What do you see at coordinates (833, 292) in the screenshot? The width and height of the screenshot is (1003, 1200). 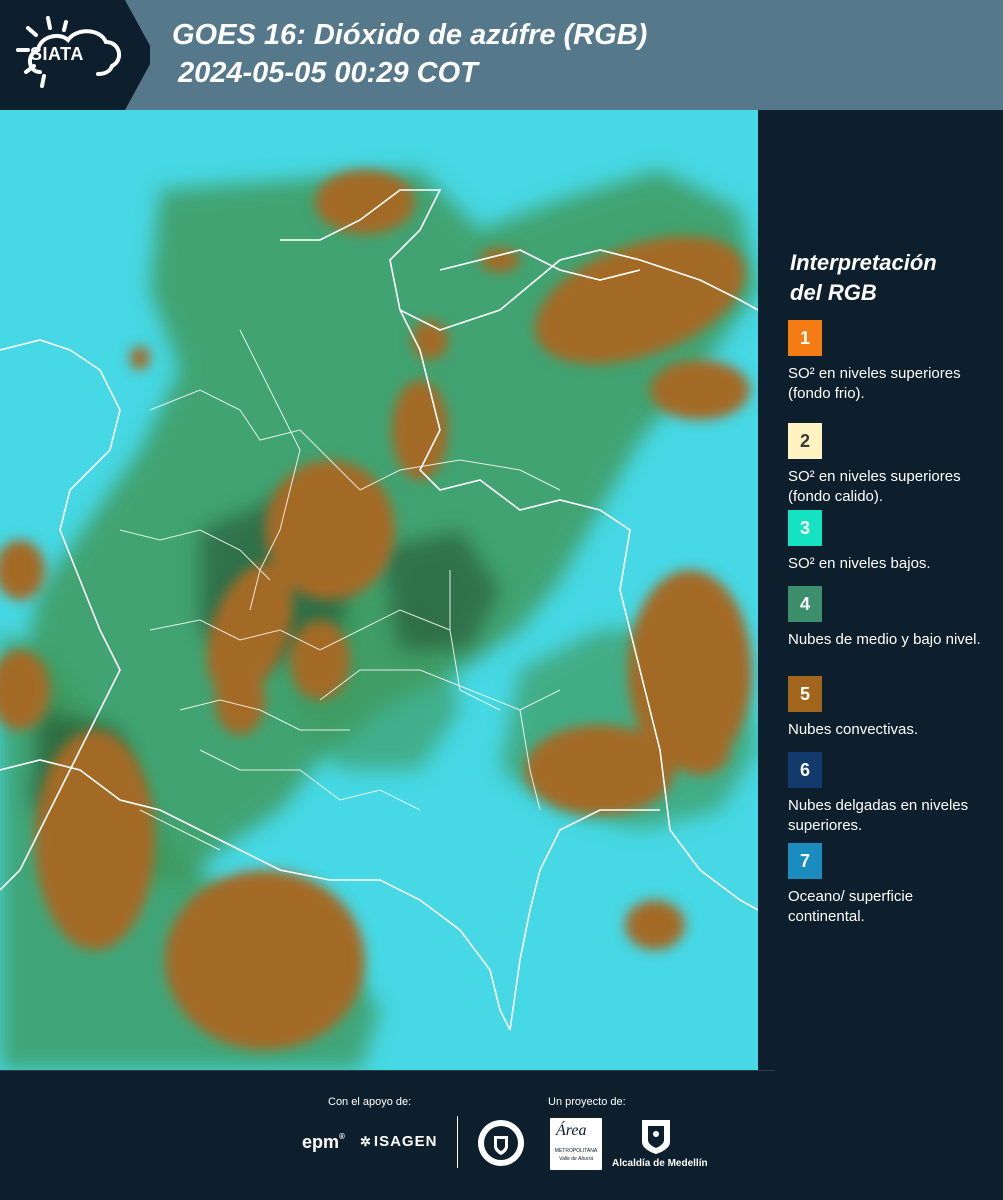 I see `legend-title-line2: del RGB` at bounding box center [833, 292].